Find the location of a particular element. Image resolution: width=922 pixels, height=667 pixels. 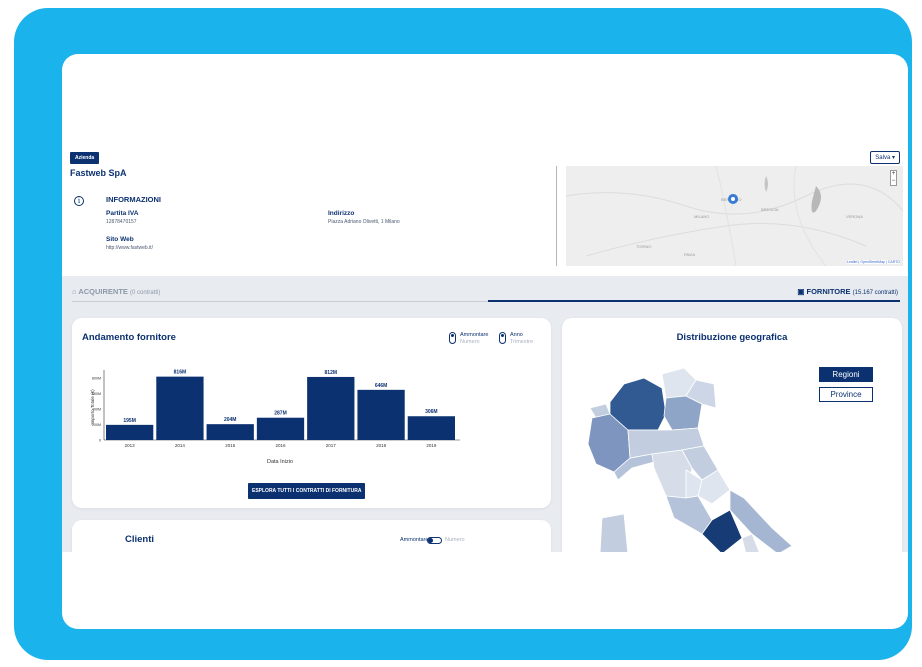

x-tick-label: 2014 is located at coordinates (180, 445).